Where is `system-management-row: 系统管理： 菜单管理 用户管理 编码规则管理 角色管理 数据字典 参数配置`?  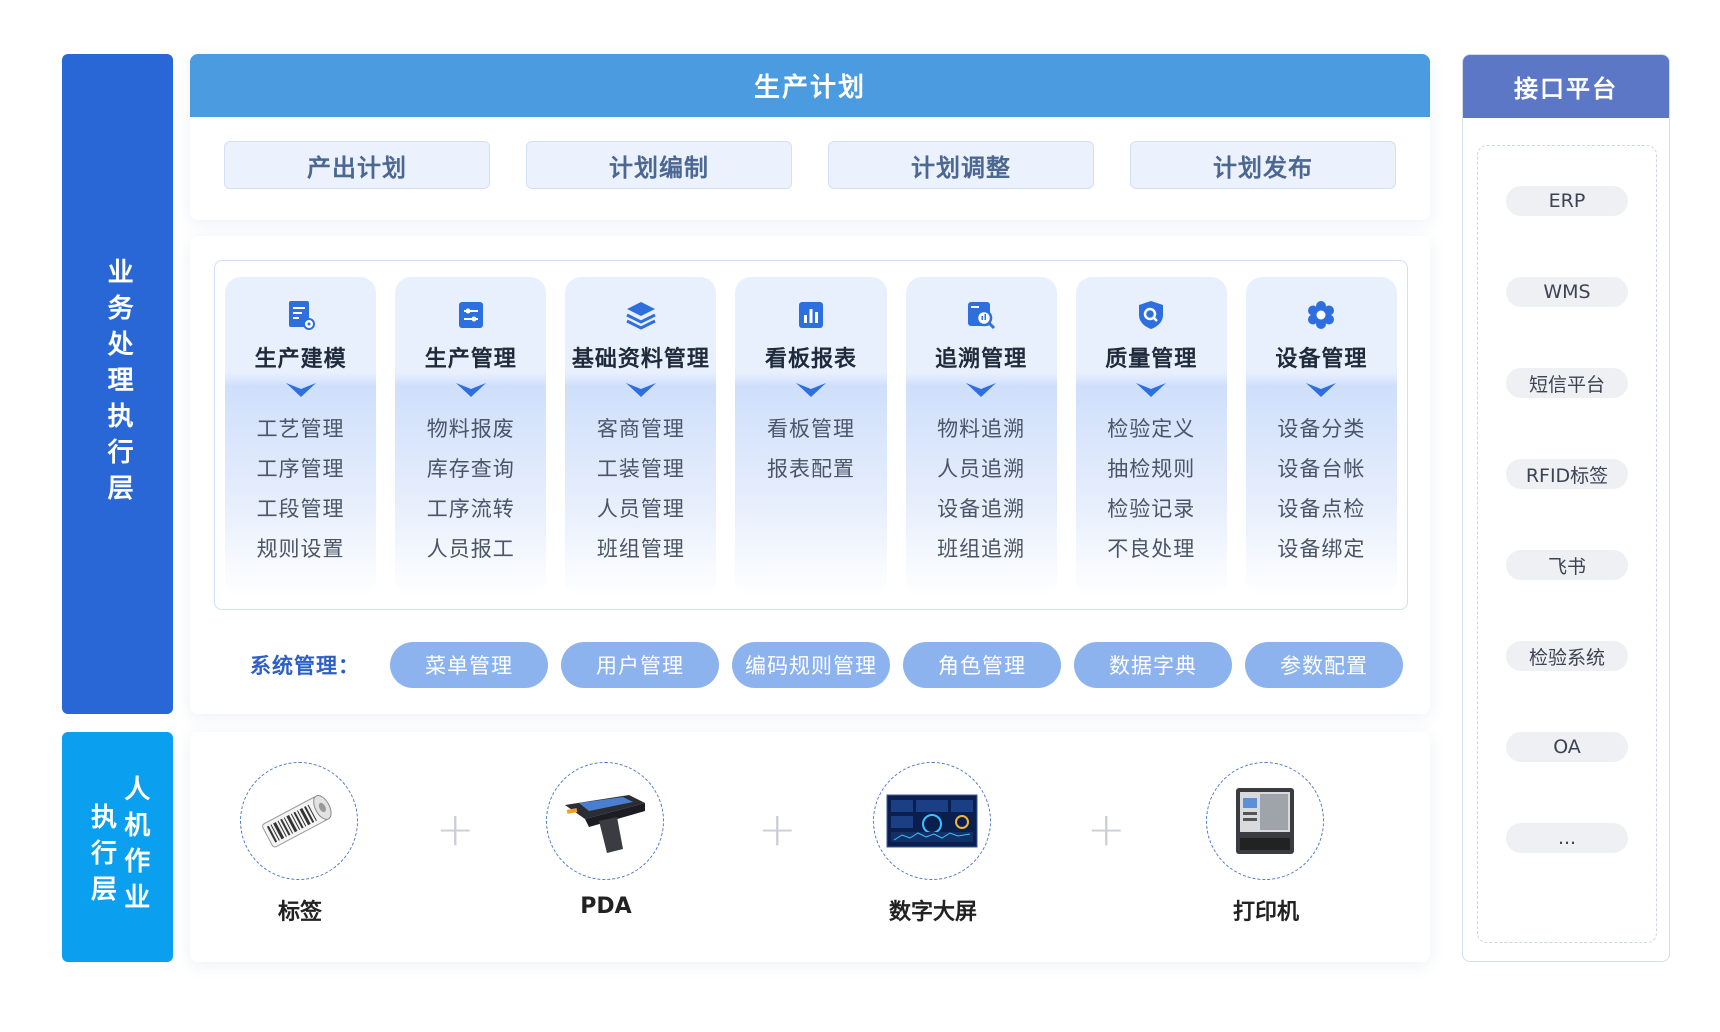 system-management-row: 系统管理： 菜单管理 用户管理 编码规则管理 角色管理 数据字典 参数配置 is located at coordinates (833, 665).